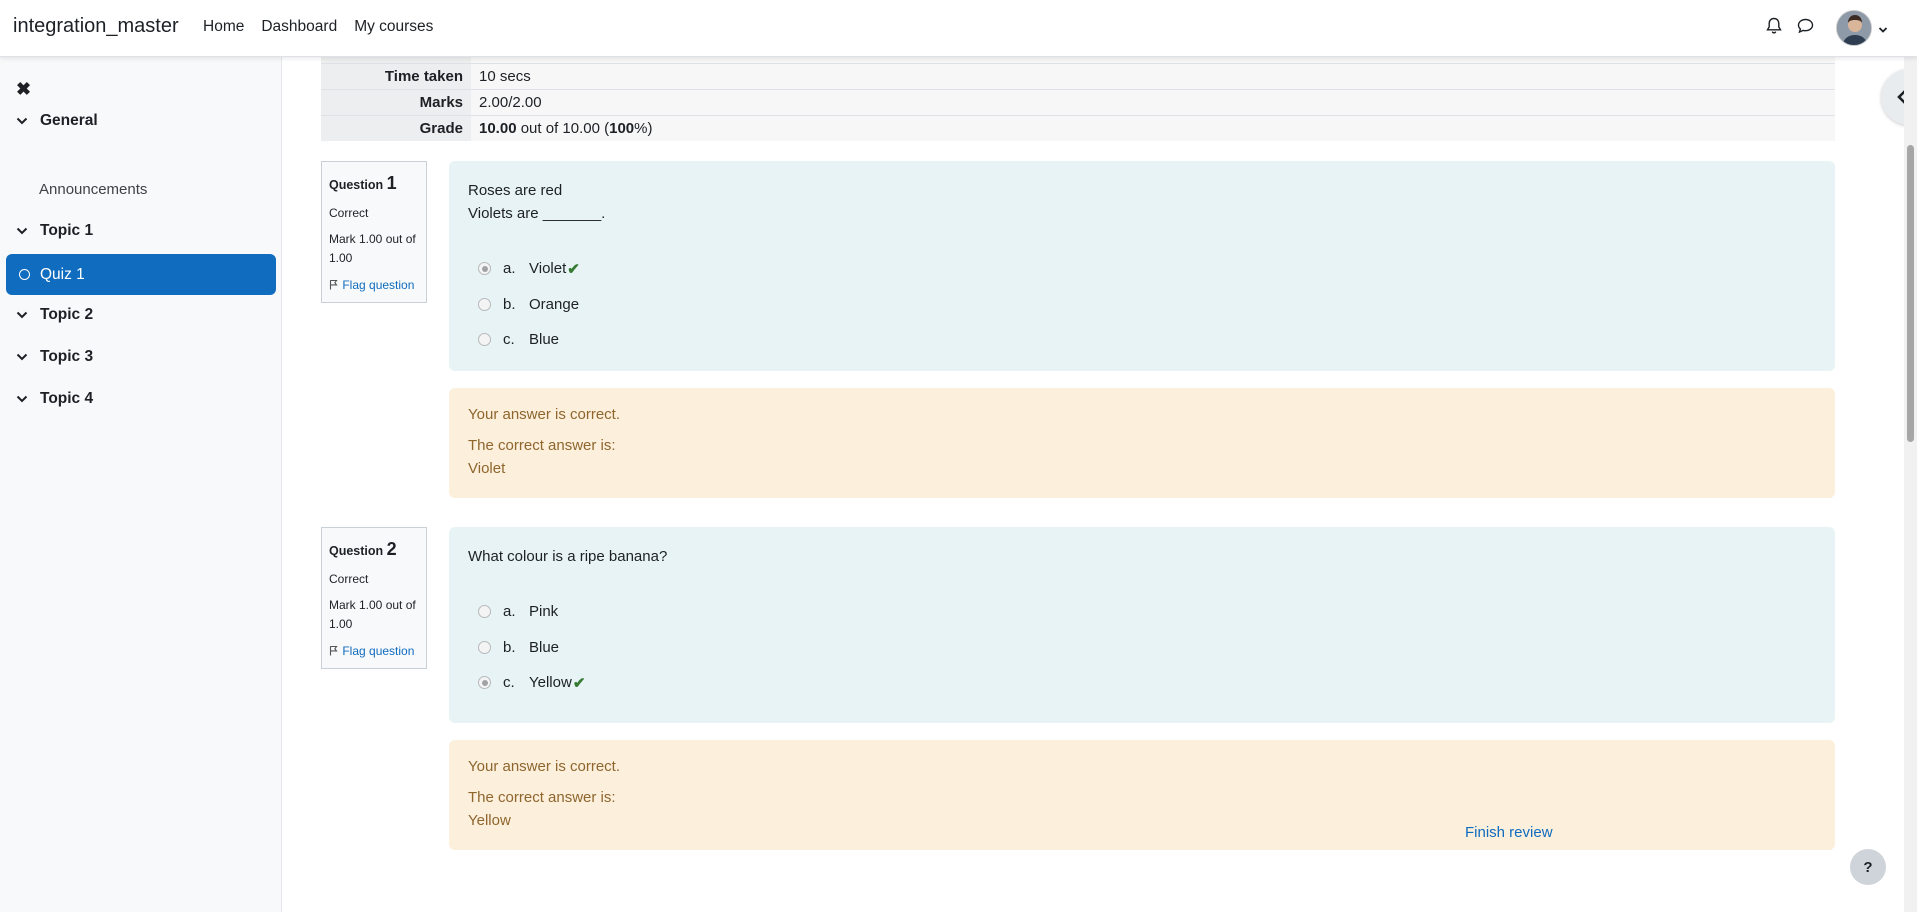 Image resolution: width=1917 pixels, height=912 pixels. I want to click on scrollbar-thumb, so click(1910, 293).